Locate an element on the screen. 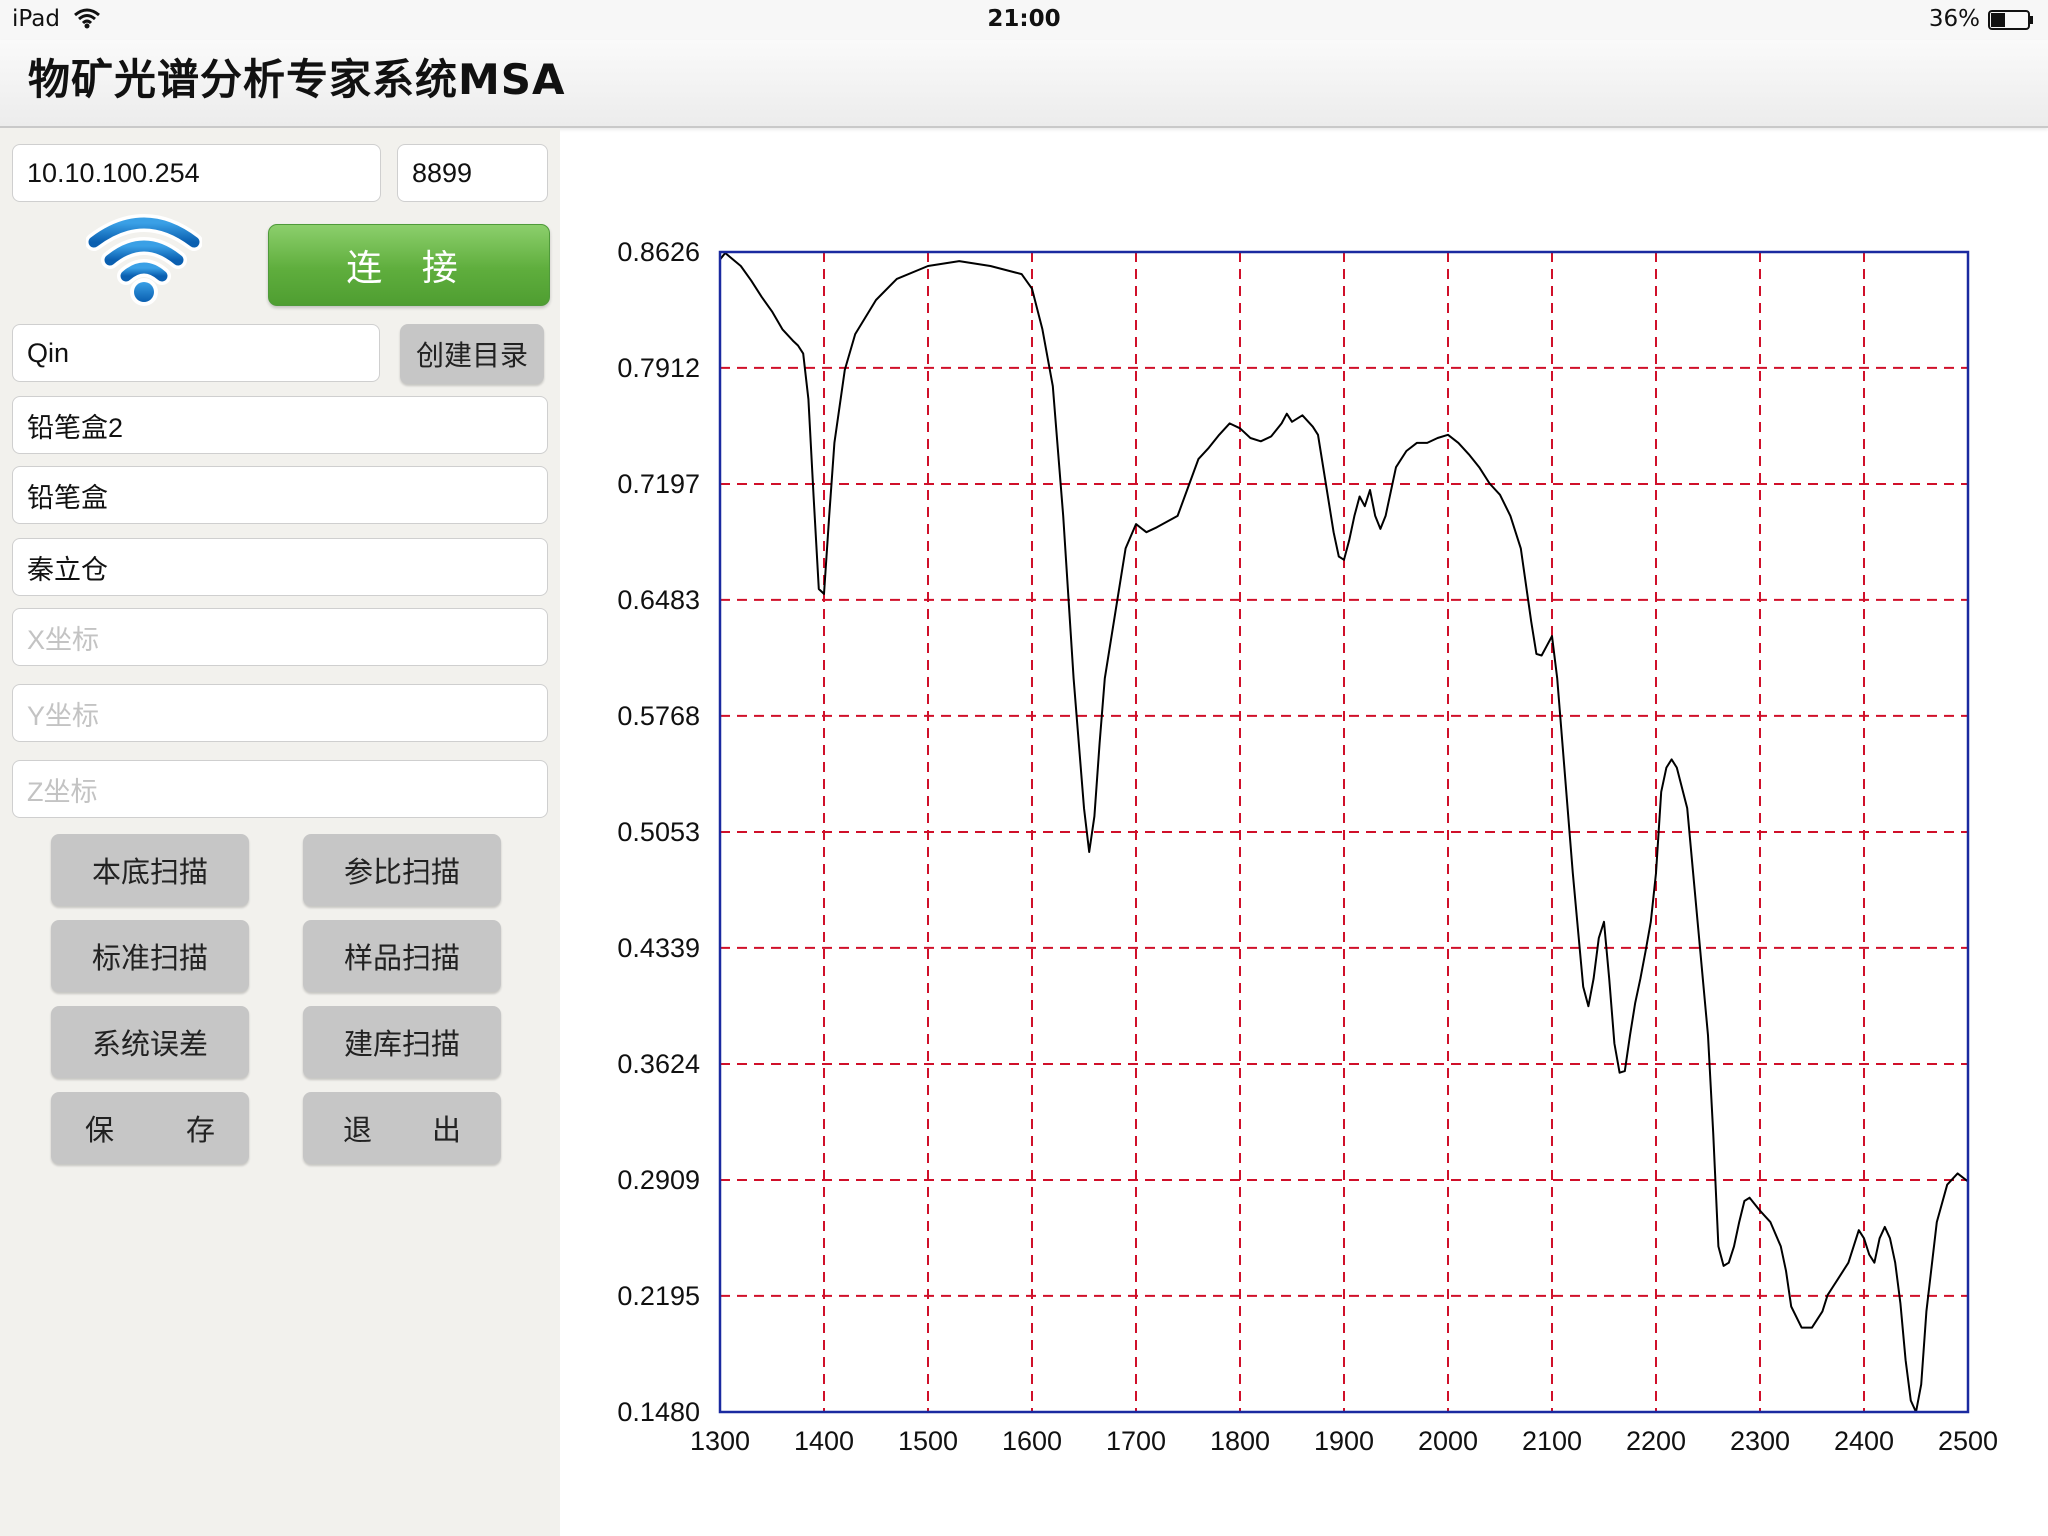  y-tick-label: 0.5053 is located at coordinates (658, 832).